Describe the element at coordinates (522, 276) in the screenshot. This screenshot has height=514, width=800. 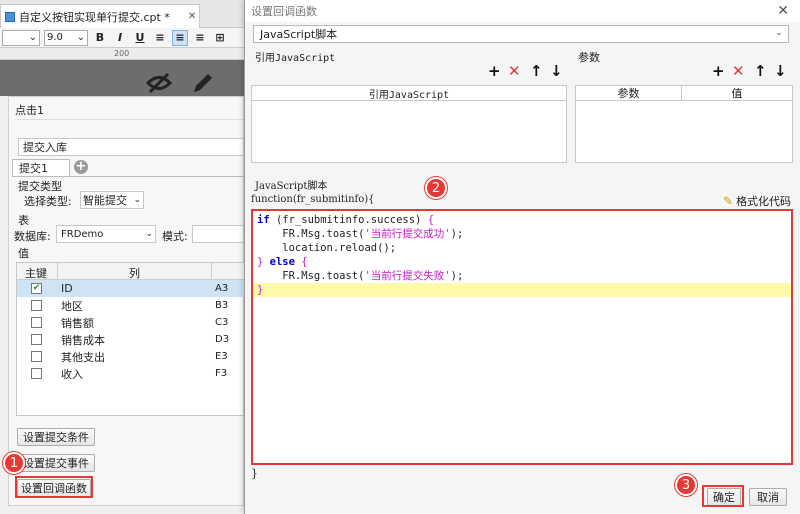
I see `code-line: FR.Msg.toast('当前行提交失败');` at that location.